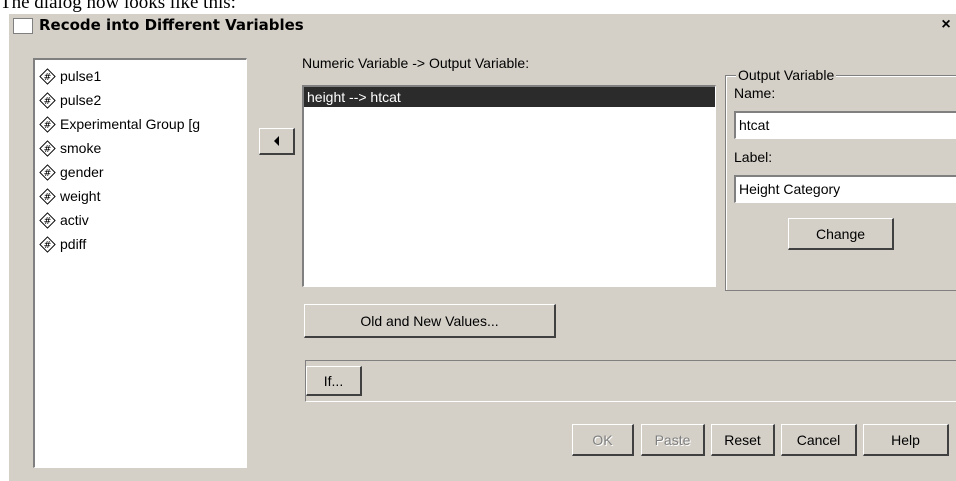  Describe the element at coordinates (142, 76) in the screenshot. I see `variable-item: # pulse1` at that location.